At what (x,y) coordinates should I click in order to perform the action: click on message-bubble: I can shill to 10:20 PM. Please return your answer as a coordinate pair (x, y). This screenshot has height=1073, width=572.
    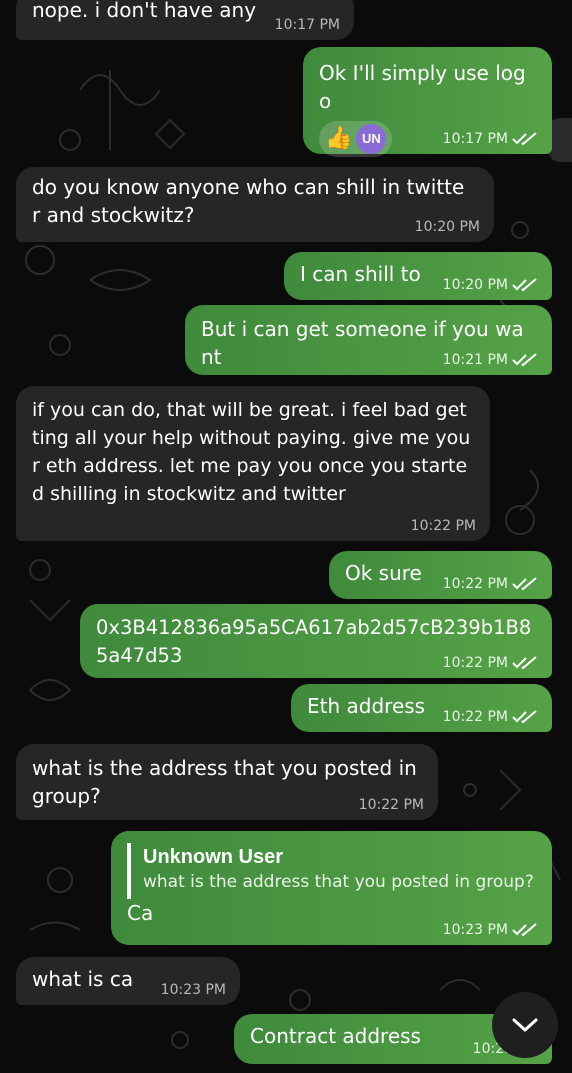
    Looking at the image, I should click on (418, 276).